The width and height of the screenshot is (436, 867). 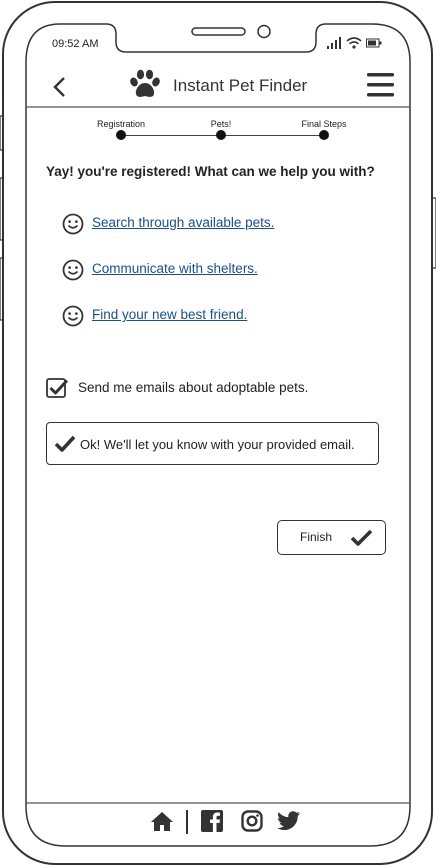 What do you see at coordinates (187, 822) in the screenshot?
I see `footer-divider` at bounding box center [187, 822].